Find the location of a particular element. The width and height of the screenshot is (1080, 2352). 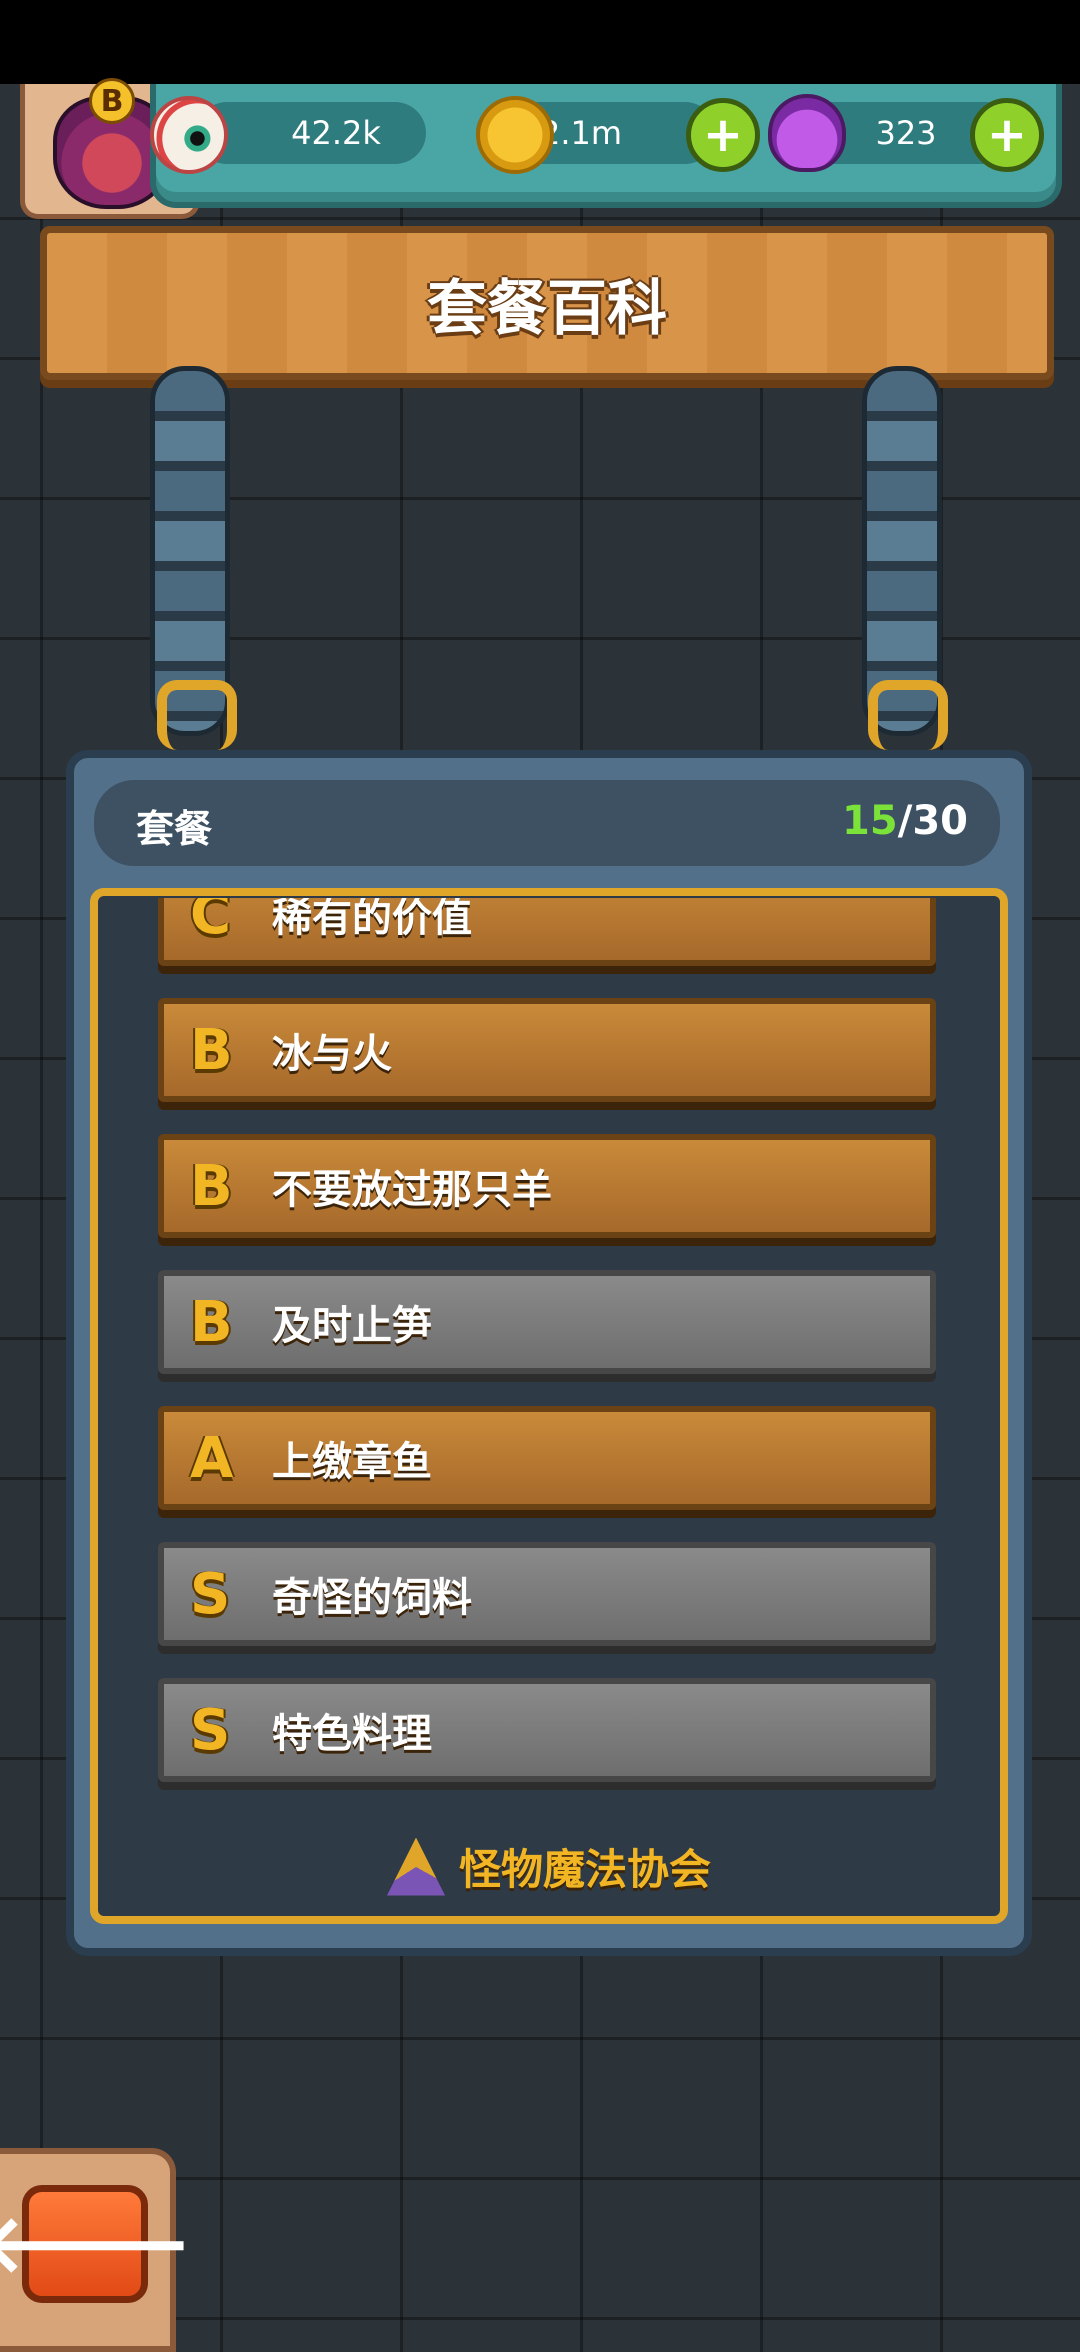

recipe-row: B 不要放过那只羊 is located at coordinates (547, 1186).